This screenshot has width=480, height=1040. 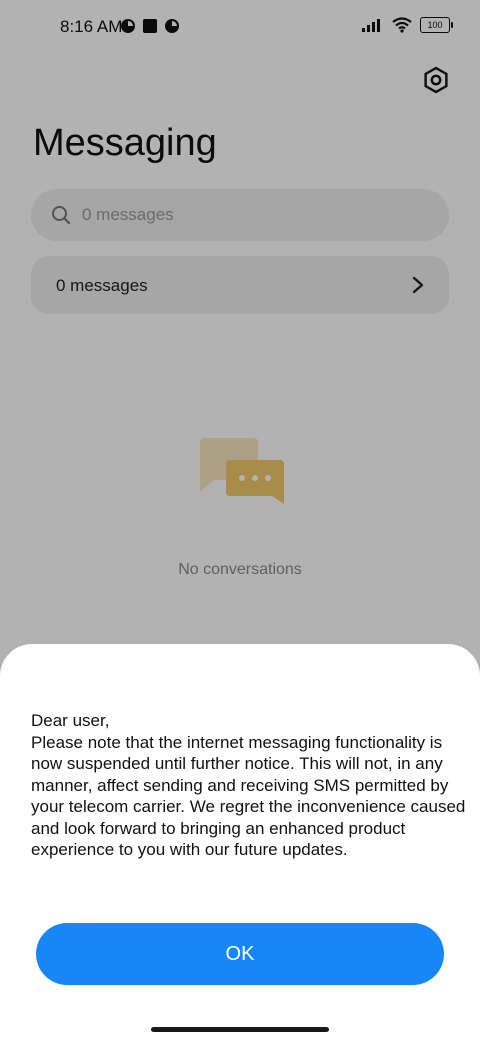 What do you see at coordinates (240, 1029) in the screenshot?
I see `home-indicator` at bounding box center [240, 1029].